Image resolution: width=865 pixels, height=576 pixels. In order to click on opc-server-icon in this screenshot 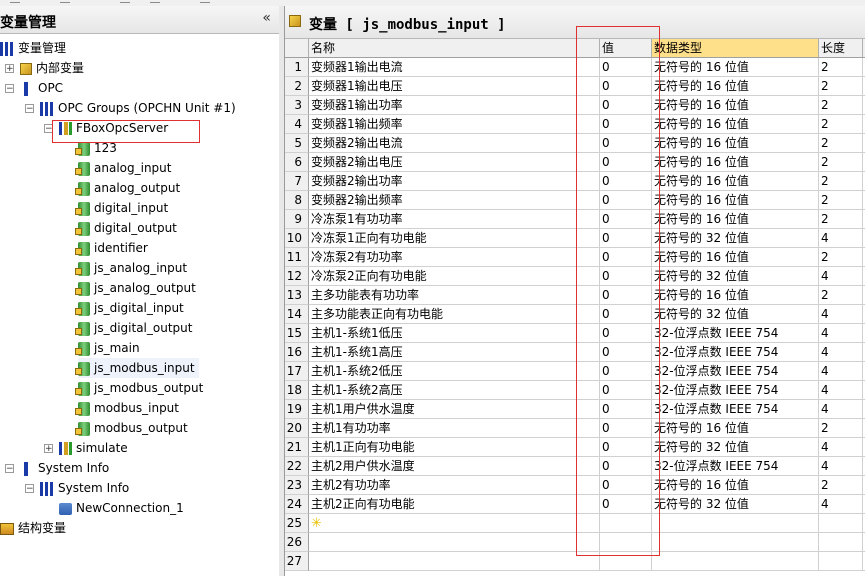, I will do `click(65, 448)`.